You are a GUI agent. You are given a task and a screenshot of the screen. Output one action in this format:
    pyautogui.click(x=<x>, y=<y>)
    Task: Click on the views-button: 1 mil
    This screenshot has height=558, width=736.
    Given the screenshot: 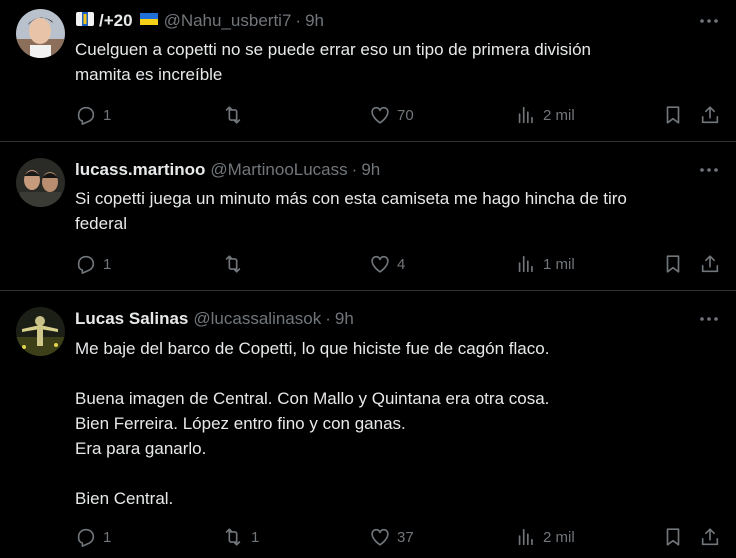 What is the action you would take?
    pyautogui.click(x=545, y=264)
    